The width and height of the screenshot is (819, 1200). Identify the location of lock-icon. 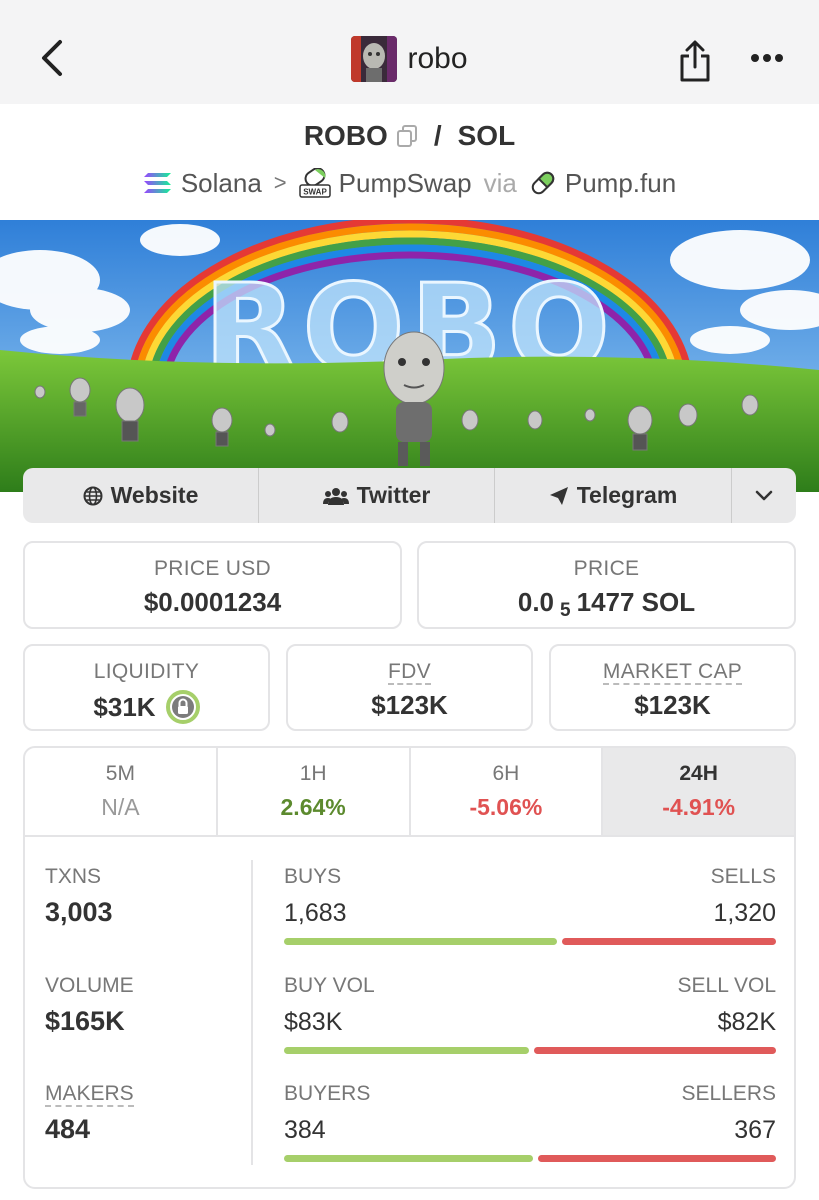
(182, 707).